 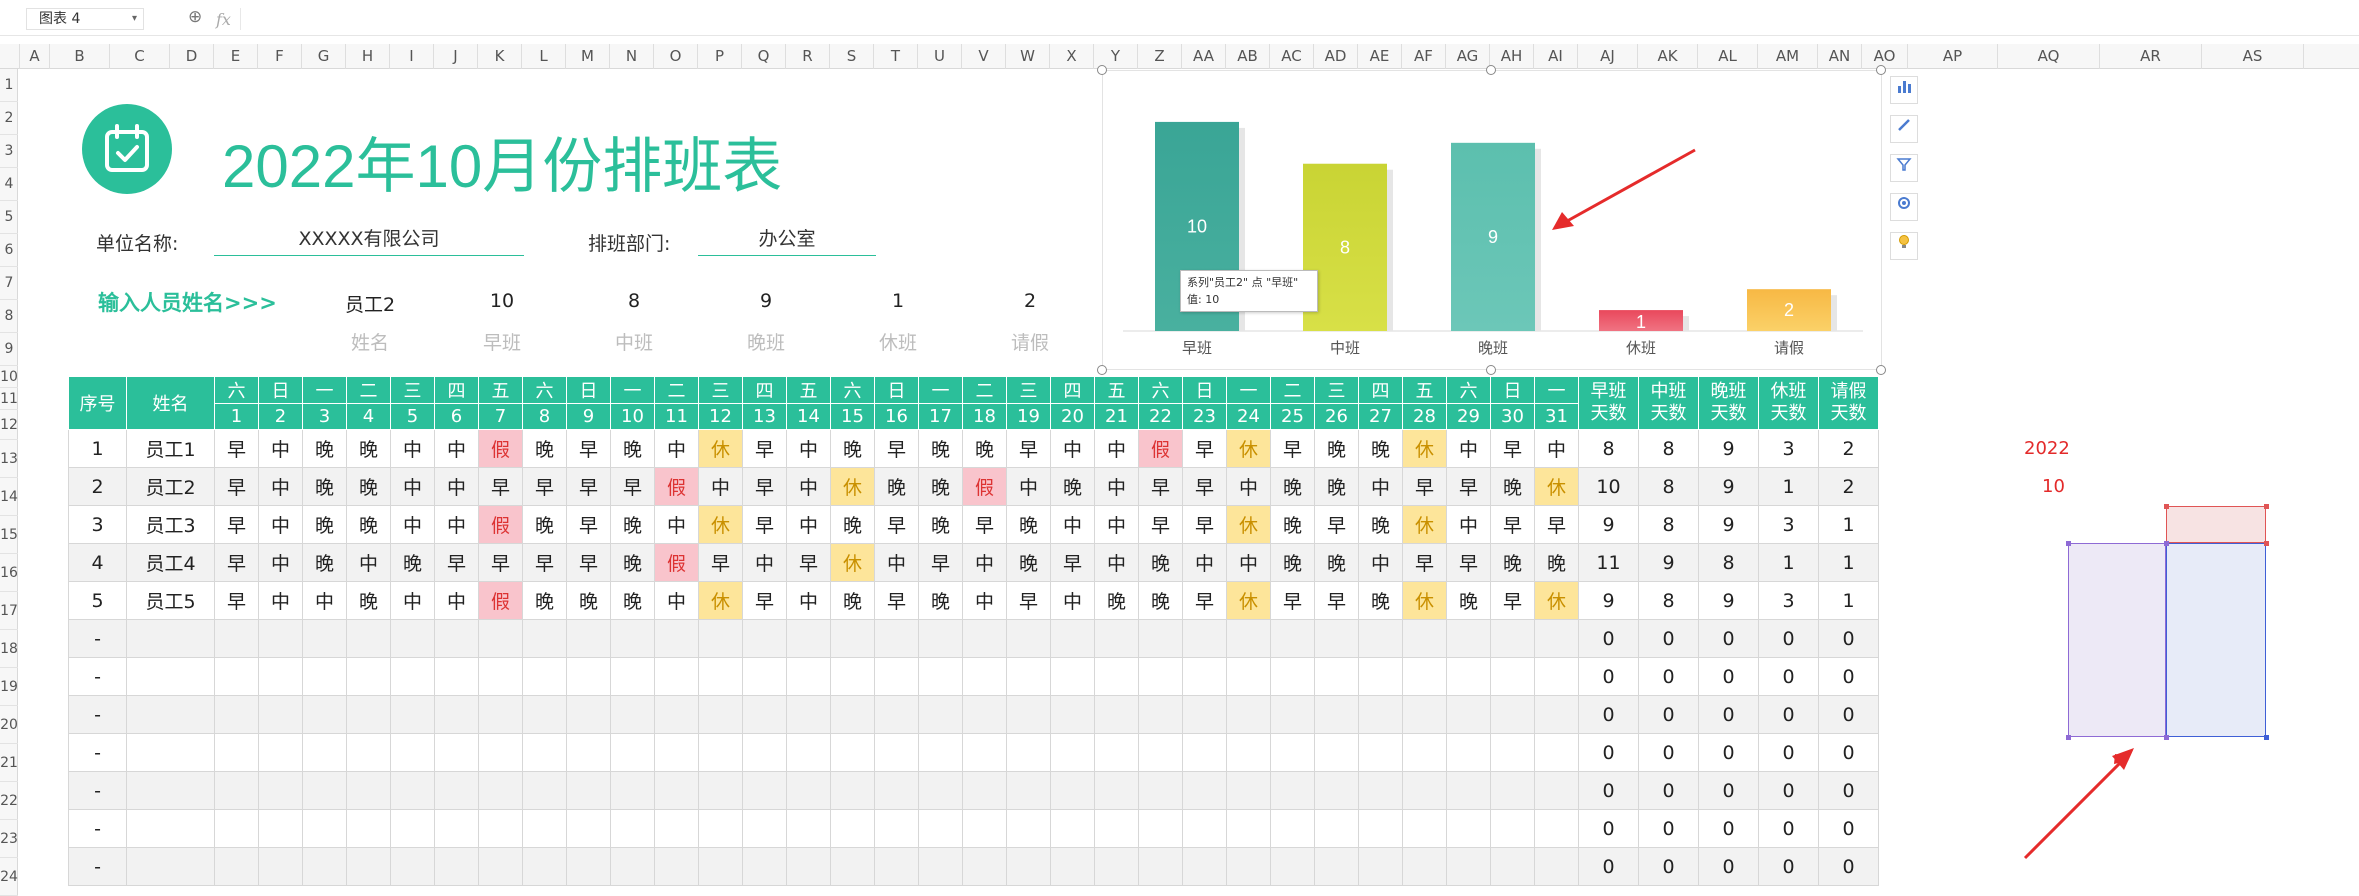 I want to click on column-header: P, so click(x=720, y=56).